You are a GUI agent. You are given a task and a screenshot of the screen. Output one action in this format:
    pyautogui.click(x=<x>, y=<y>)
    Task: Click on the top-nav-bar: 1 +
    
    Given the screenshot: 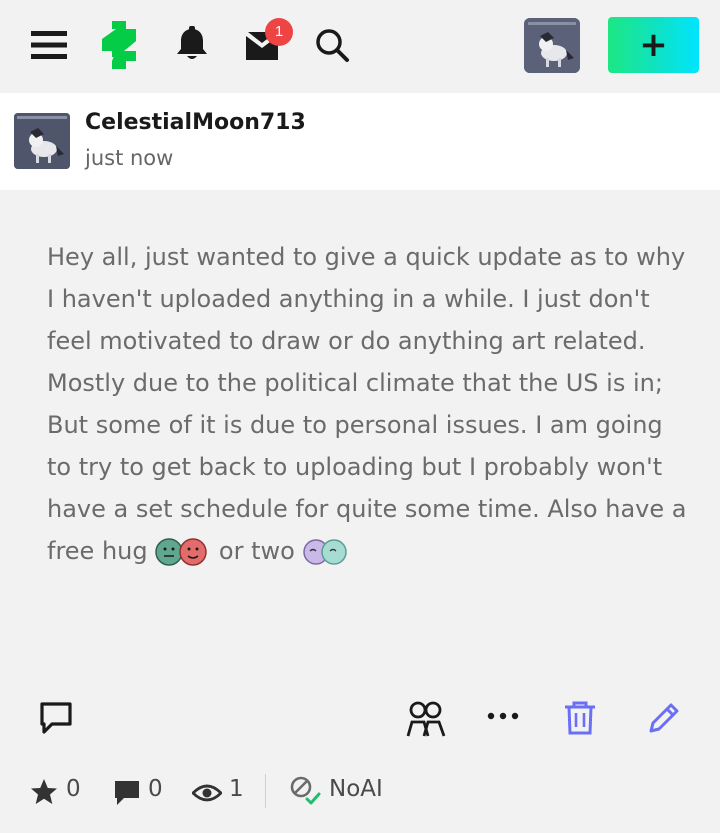 What is the action you would take?
    pyautogui.click(x=360, y=46)
    